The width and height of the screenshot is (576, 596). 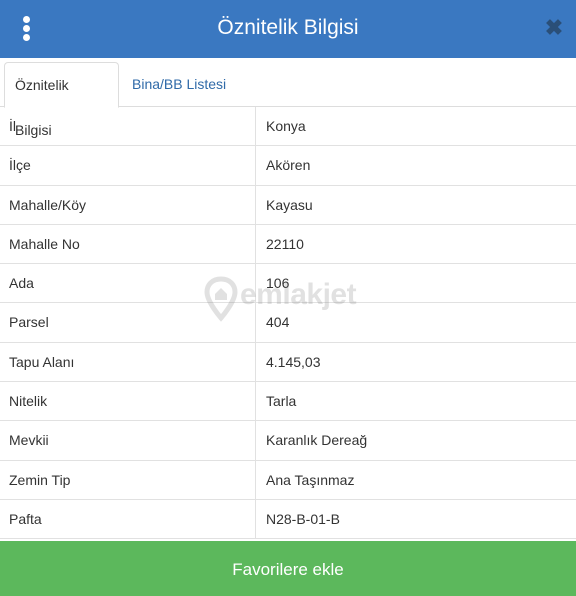 I want to click on table-row: Mahalle/Köy Kayasu, so click(x=288, y=205).